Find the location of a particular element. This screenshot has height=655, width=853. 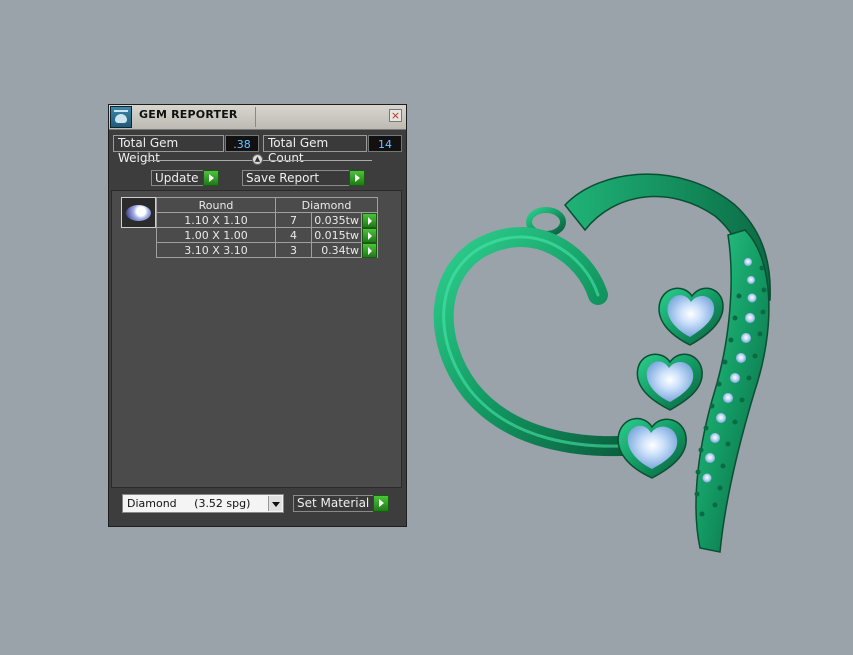

update-button: Update is located at coordinates (185, 178).